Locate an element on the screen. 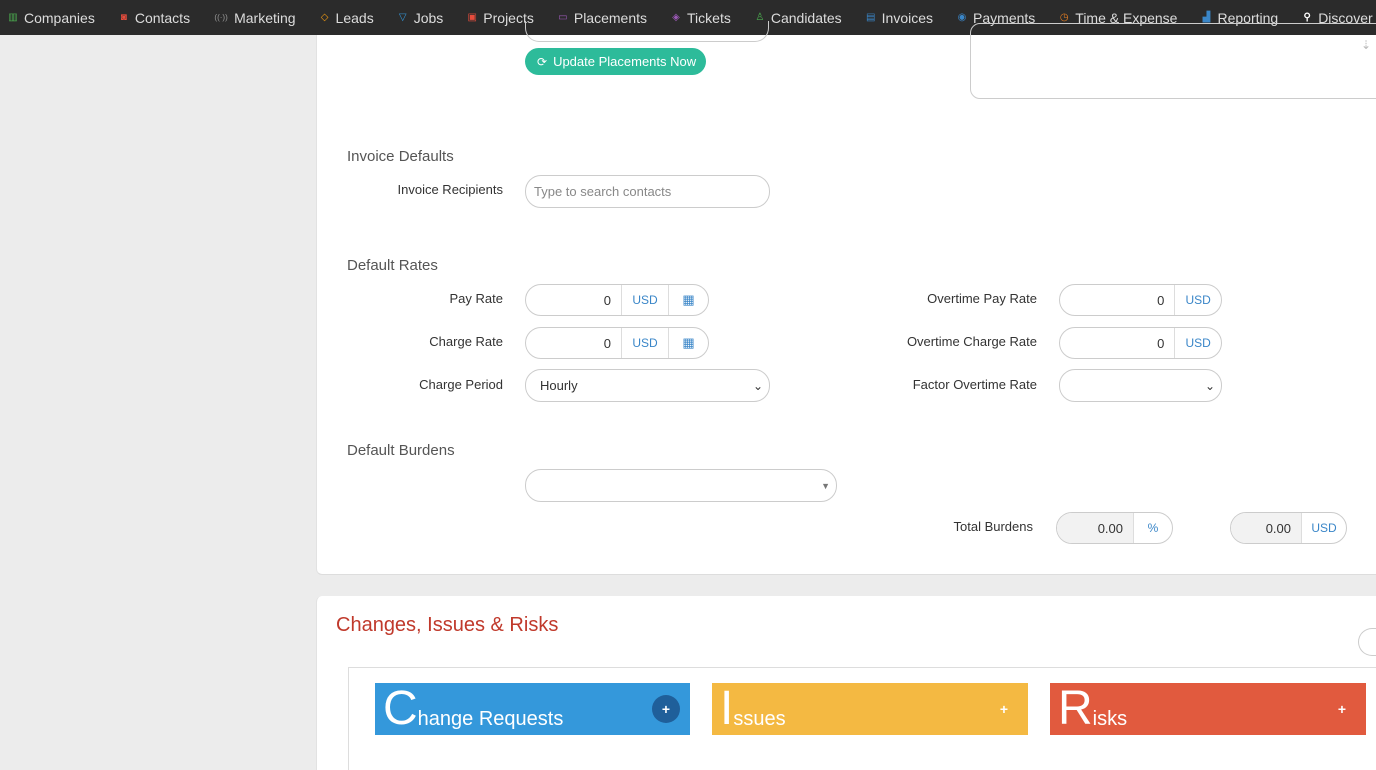 This screenshot has width=1376, height=770. default-burdens-title: Default Burdens is located at coordinates (401, 450).